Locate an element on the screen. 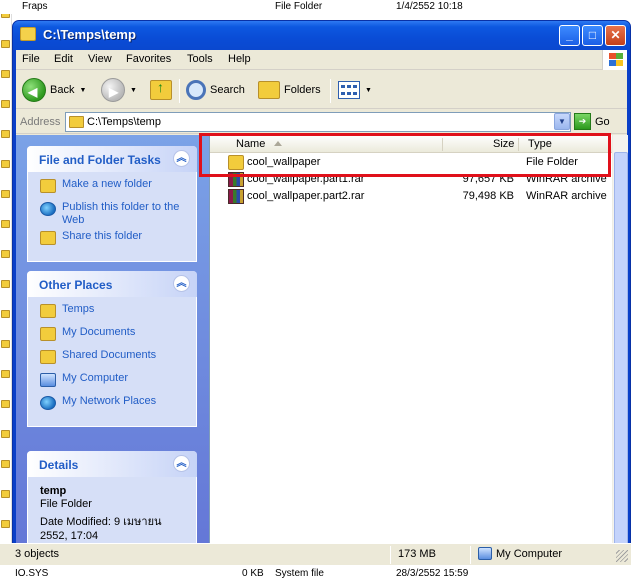 Image resolution: width=643 pixels, height=579 pixels. search-icon is located at coordinates (196, 90).